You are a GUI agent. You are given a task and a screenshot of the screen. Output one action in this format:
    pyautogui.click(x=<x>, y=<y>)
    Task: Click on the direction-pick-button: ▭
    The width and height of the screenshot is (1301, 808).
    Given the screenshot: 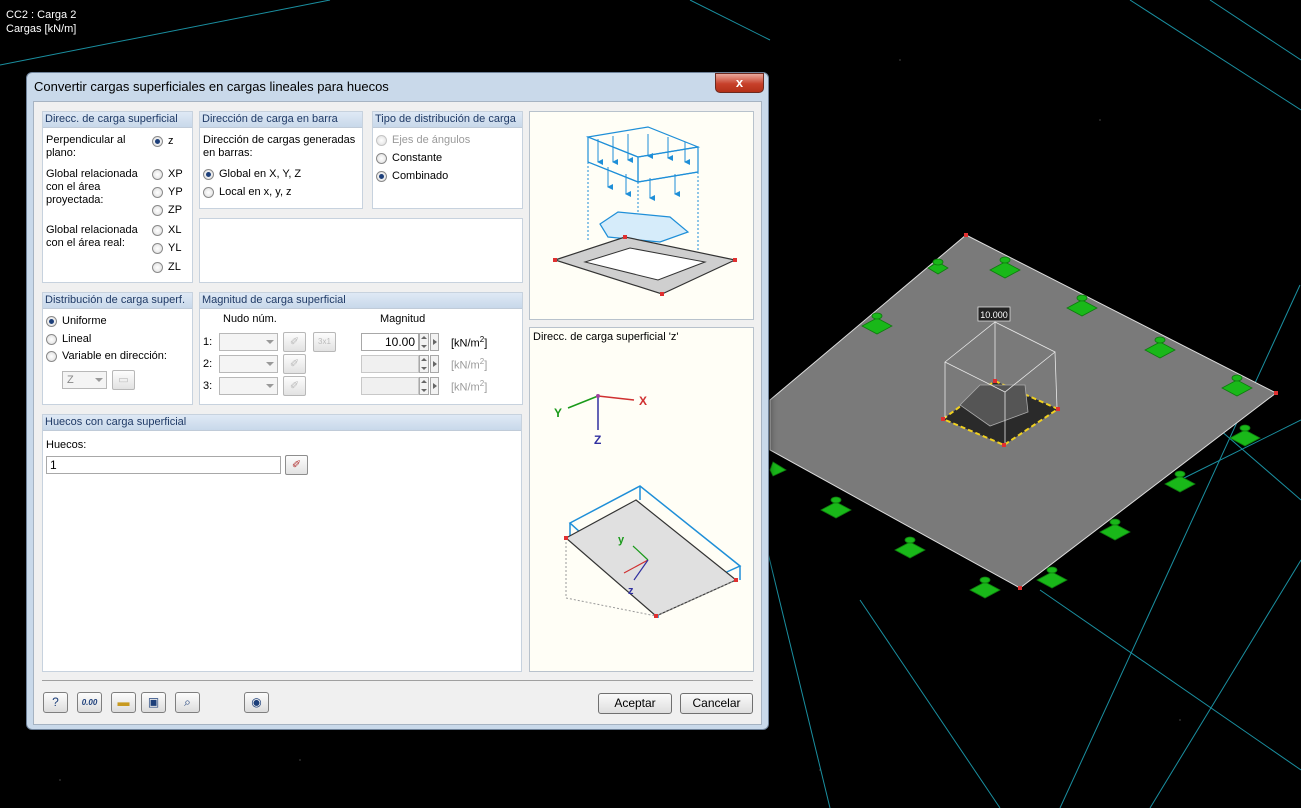 What is the action you would take?
    pyautogui.click(x=123, y=380)
    